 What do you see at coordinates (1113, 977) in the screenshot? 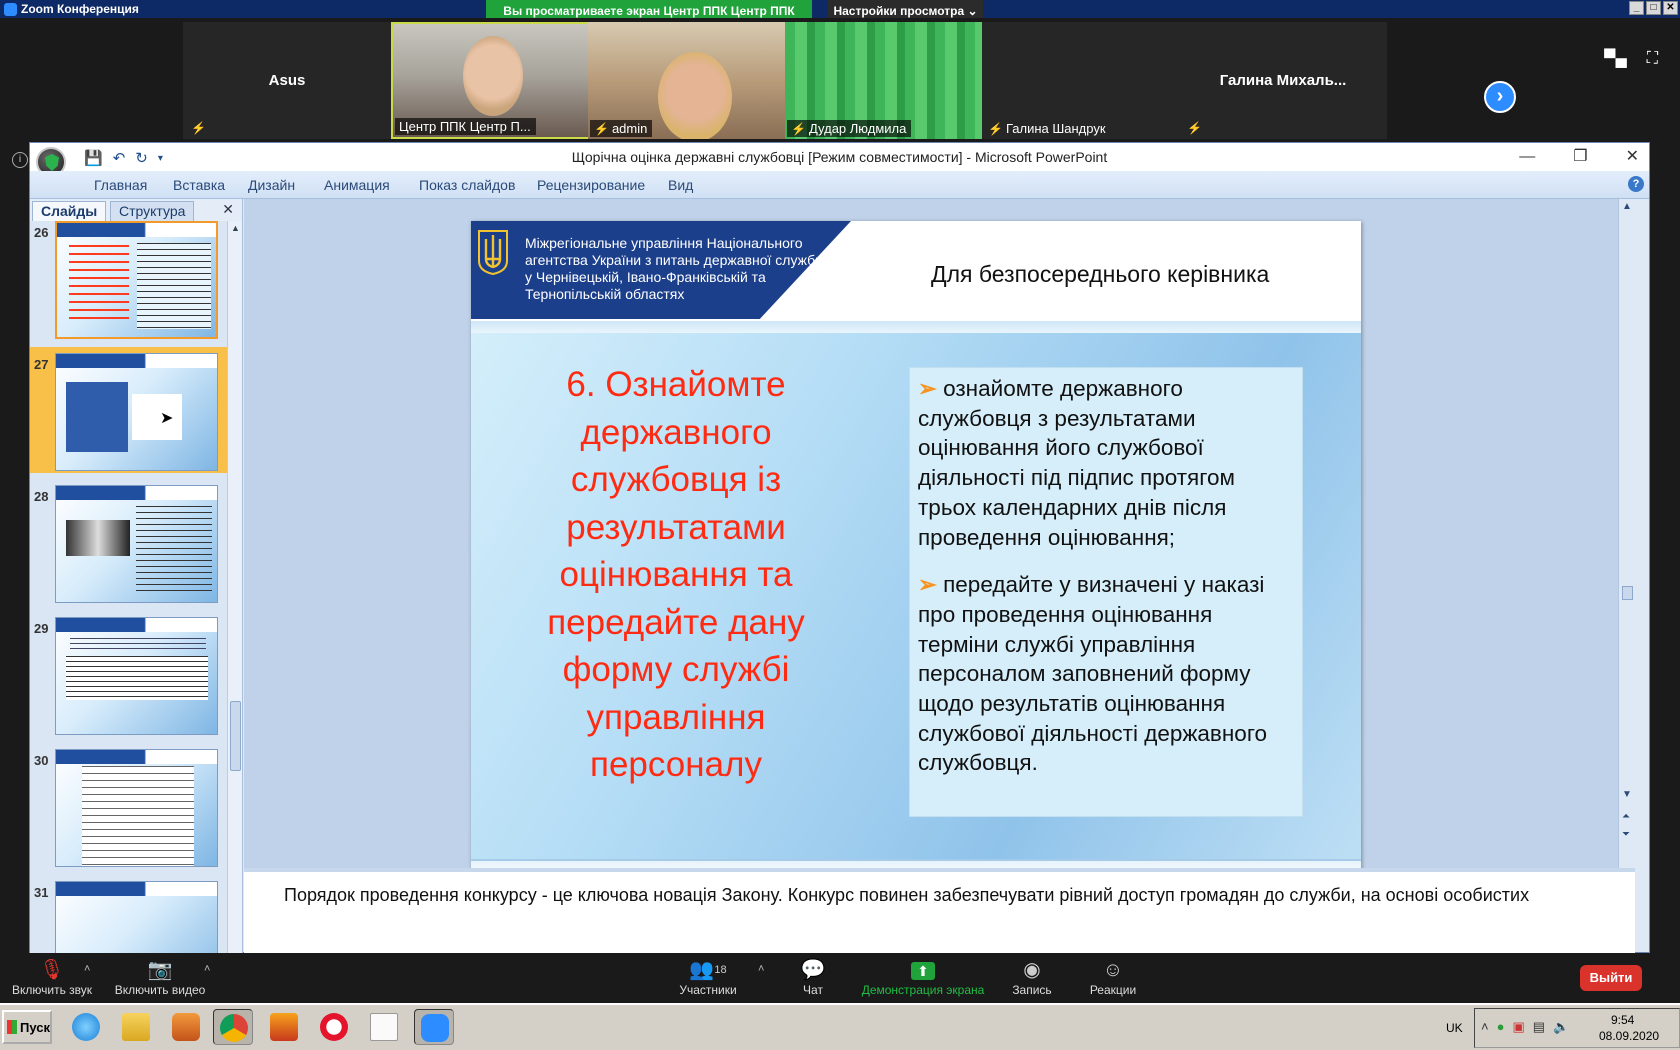
I see `reactions-button: ☺ Реакции` at bounding box center [1113, 977].